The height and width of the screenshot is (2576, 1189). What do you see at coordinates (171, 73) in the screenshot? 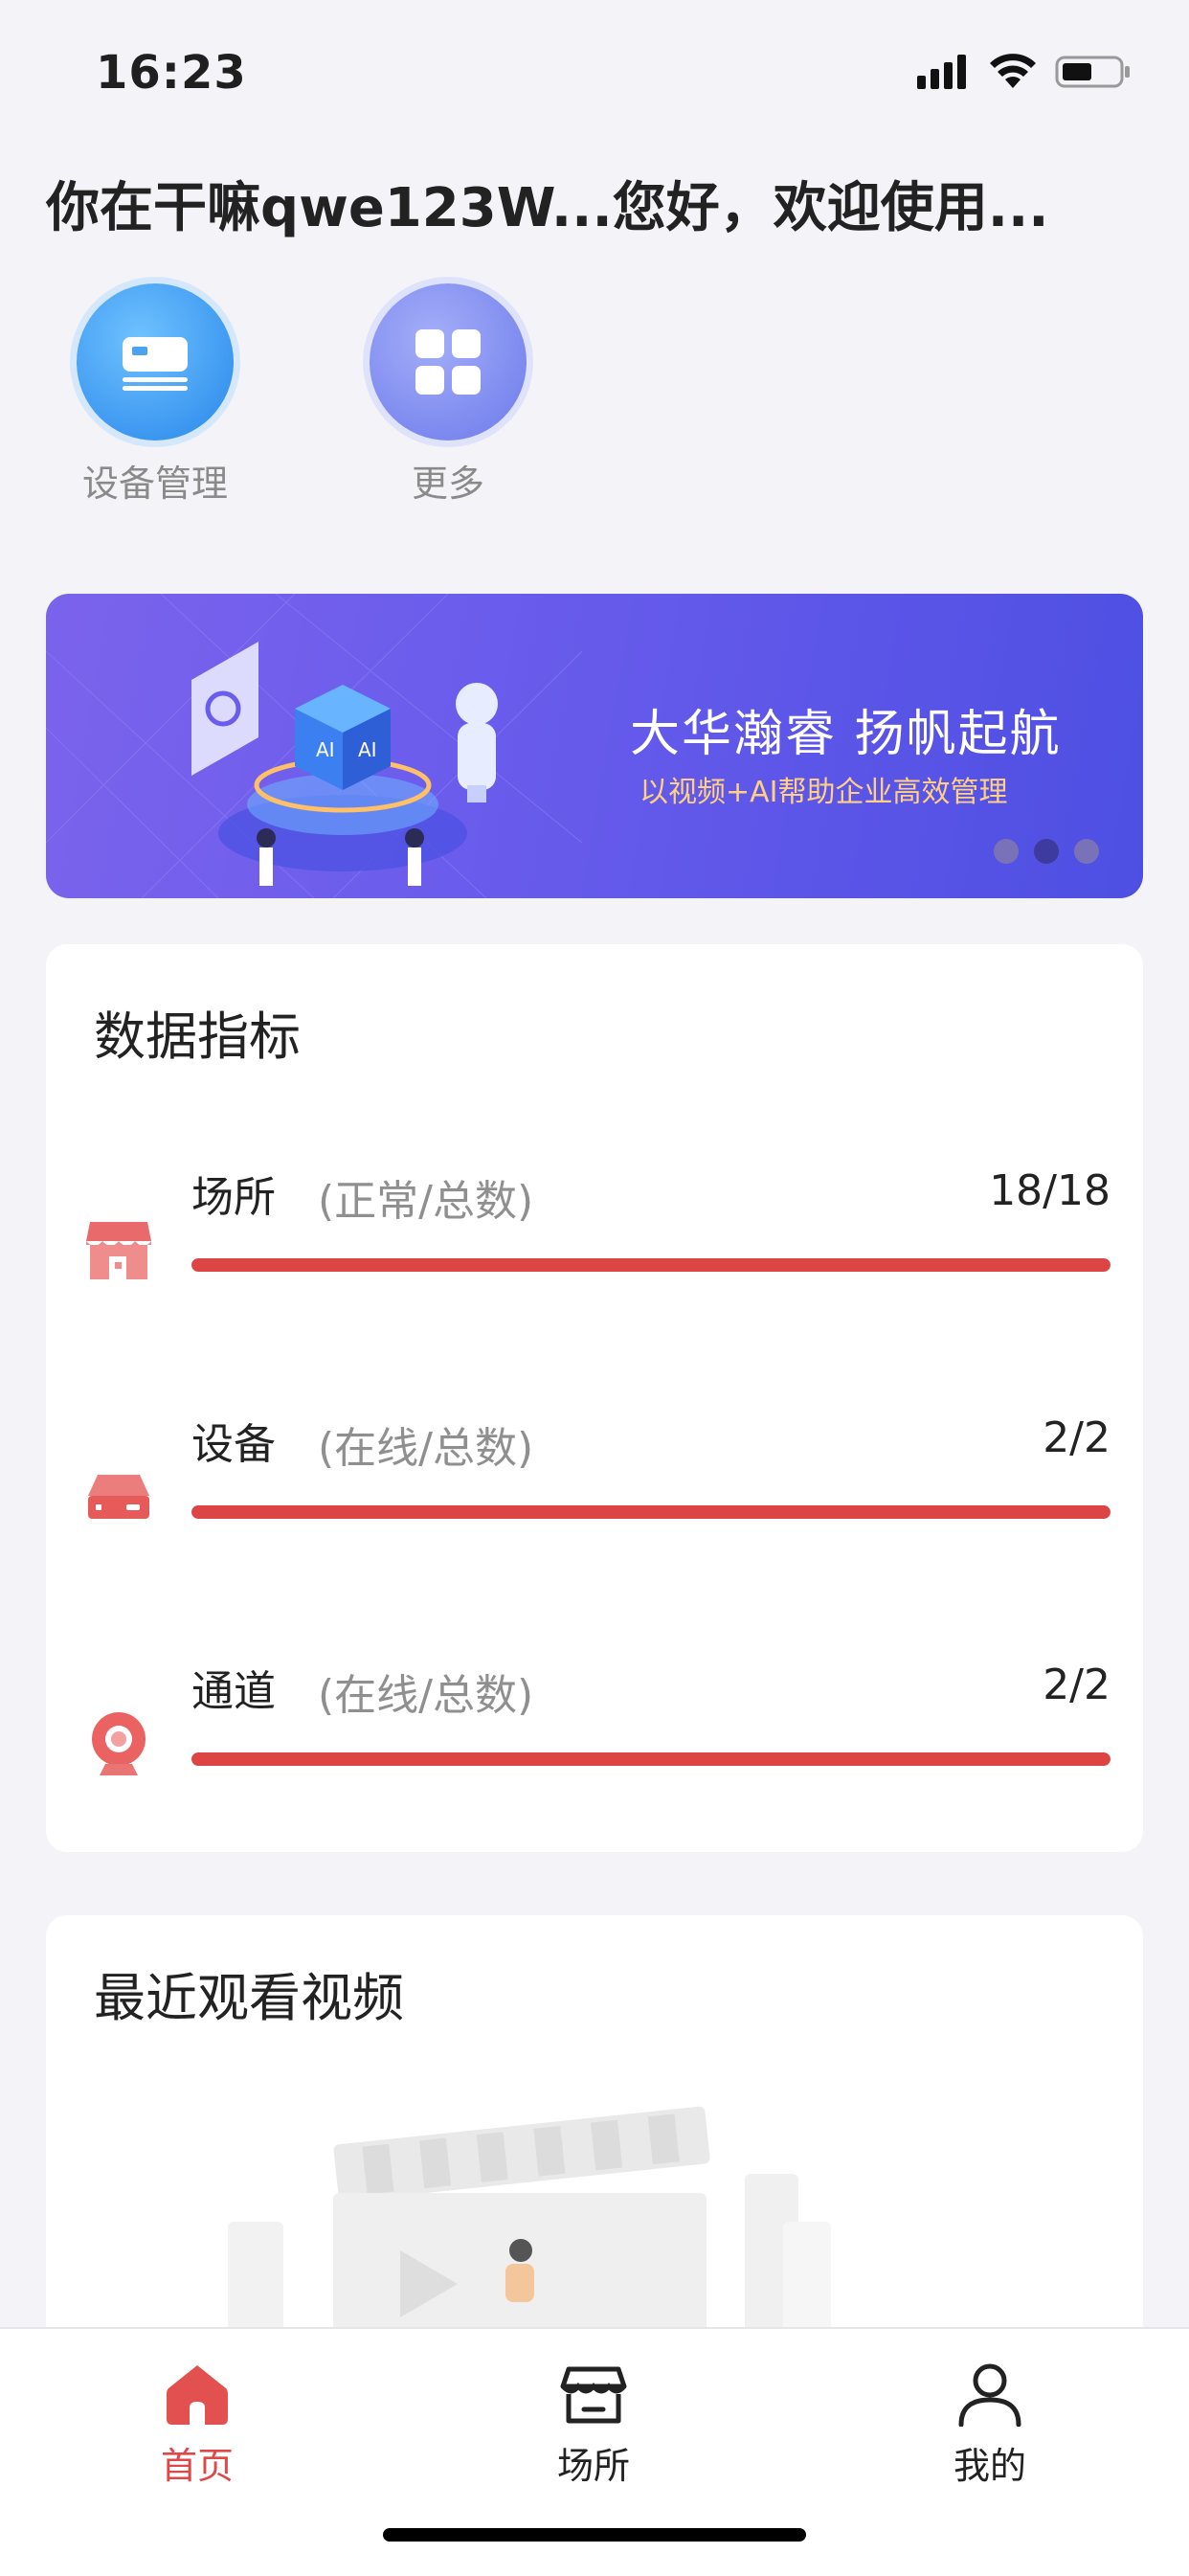
I see `status-time: 16:23` at bounding box center [171, 73].